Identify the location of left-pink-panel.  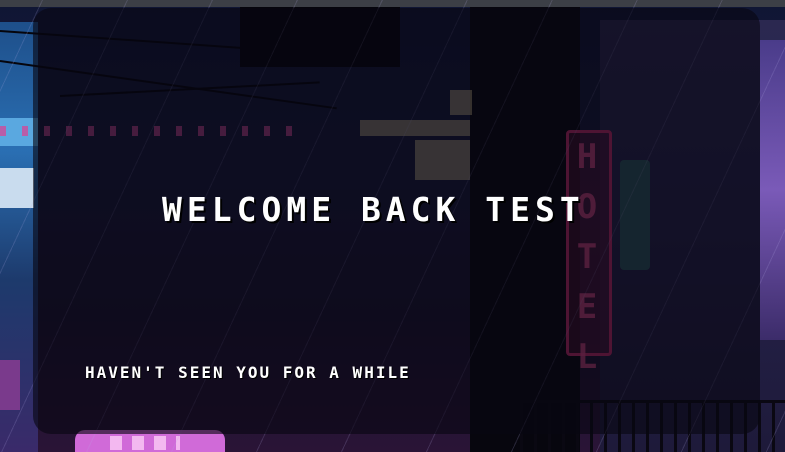
(10, 385).